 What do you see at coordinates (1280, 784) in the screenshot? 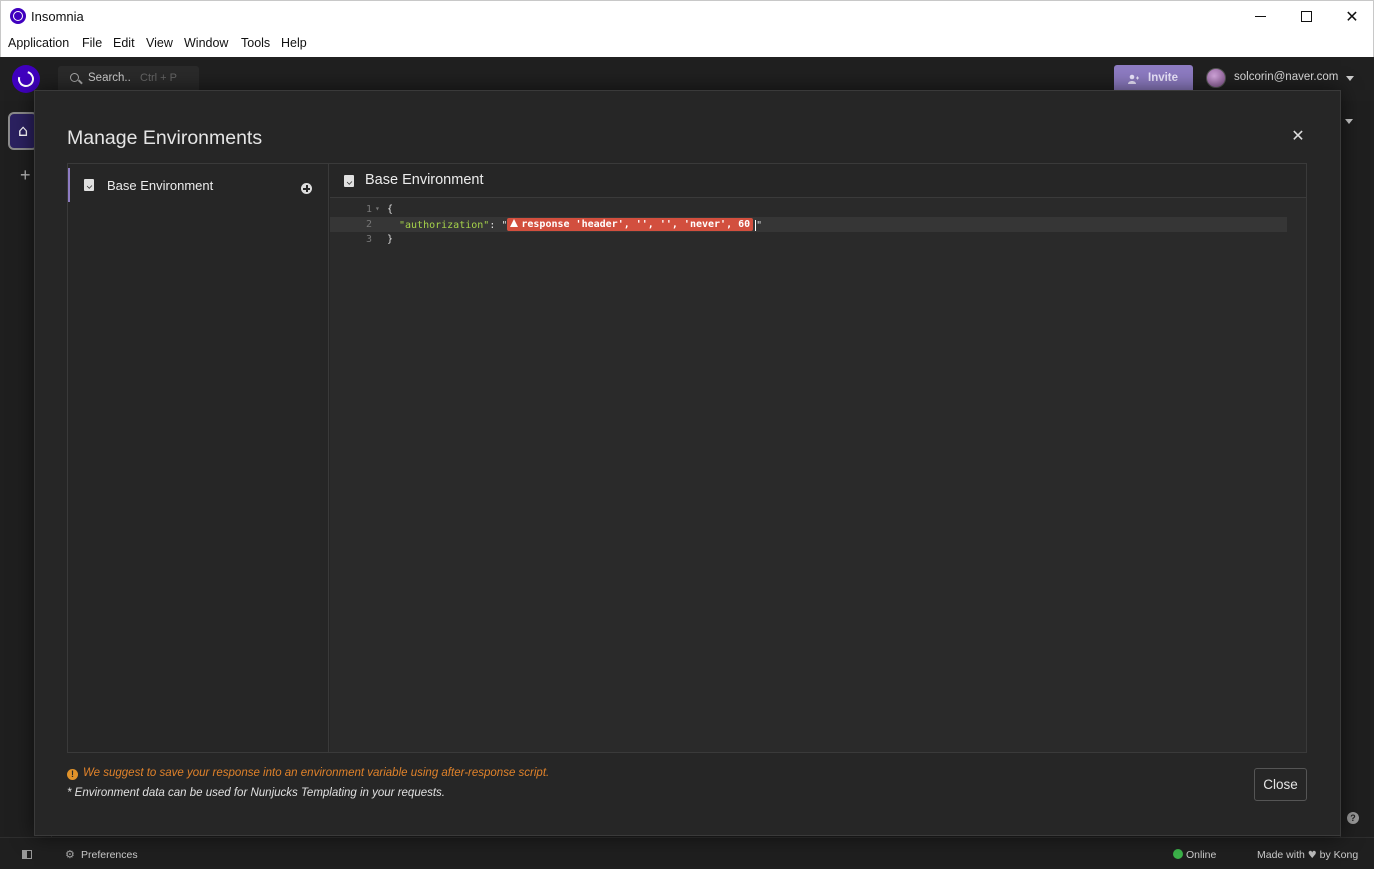
I see `close-button: Close` at bounding box center [1280, 784].